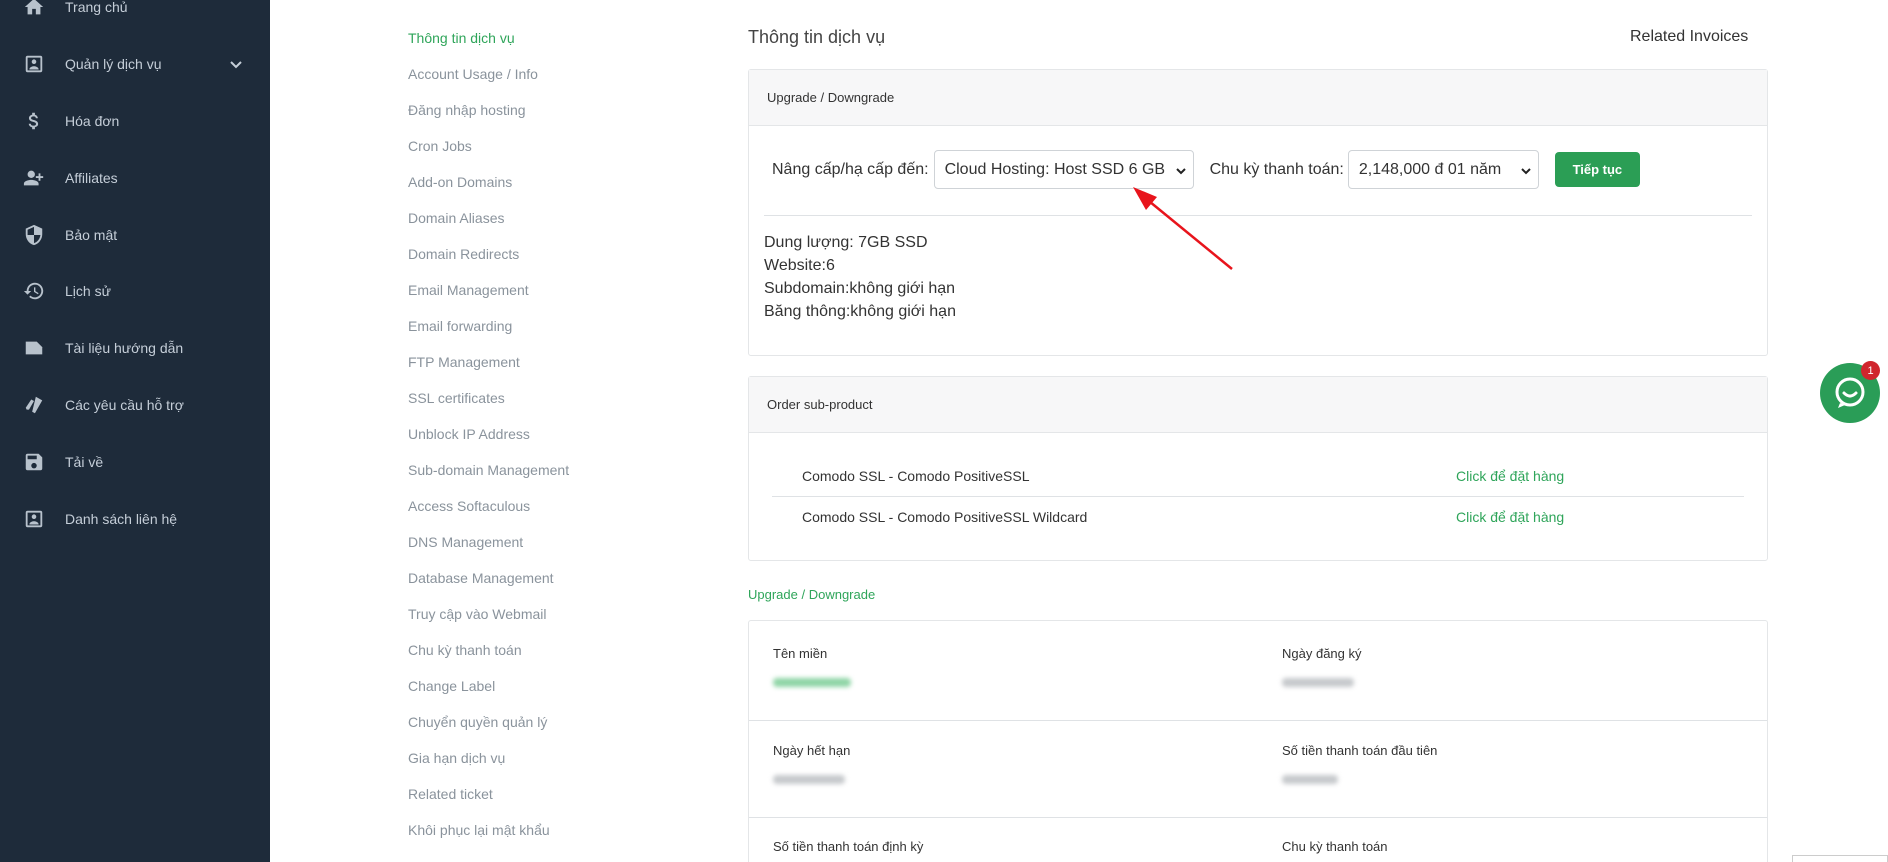 The image size is (1888, 862). Describe the element at coordinates (135, 462) in the screenshot. I see `sidebar-item-downloads: Tải về` at that location.